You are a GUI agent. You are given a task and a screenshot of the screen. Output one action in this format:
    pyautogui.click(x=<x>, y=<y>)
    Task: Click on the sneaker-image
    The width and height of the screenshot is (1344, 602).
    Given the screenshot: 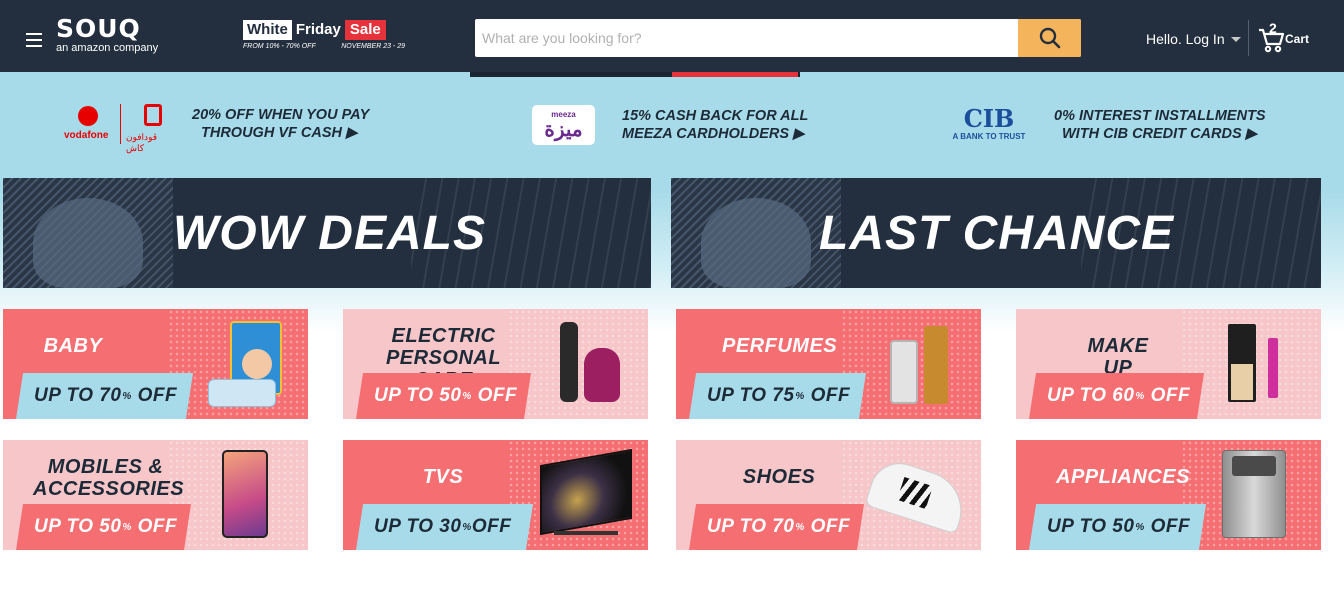 What is the action you would take?
    pyautogui.click(x=918, y=495)
    